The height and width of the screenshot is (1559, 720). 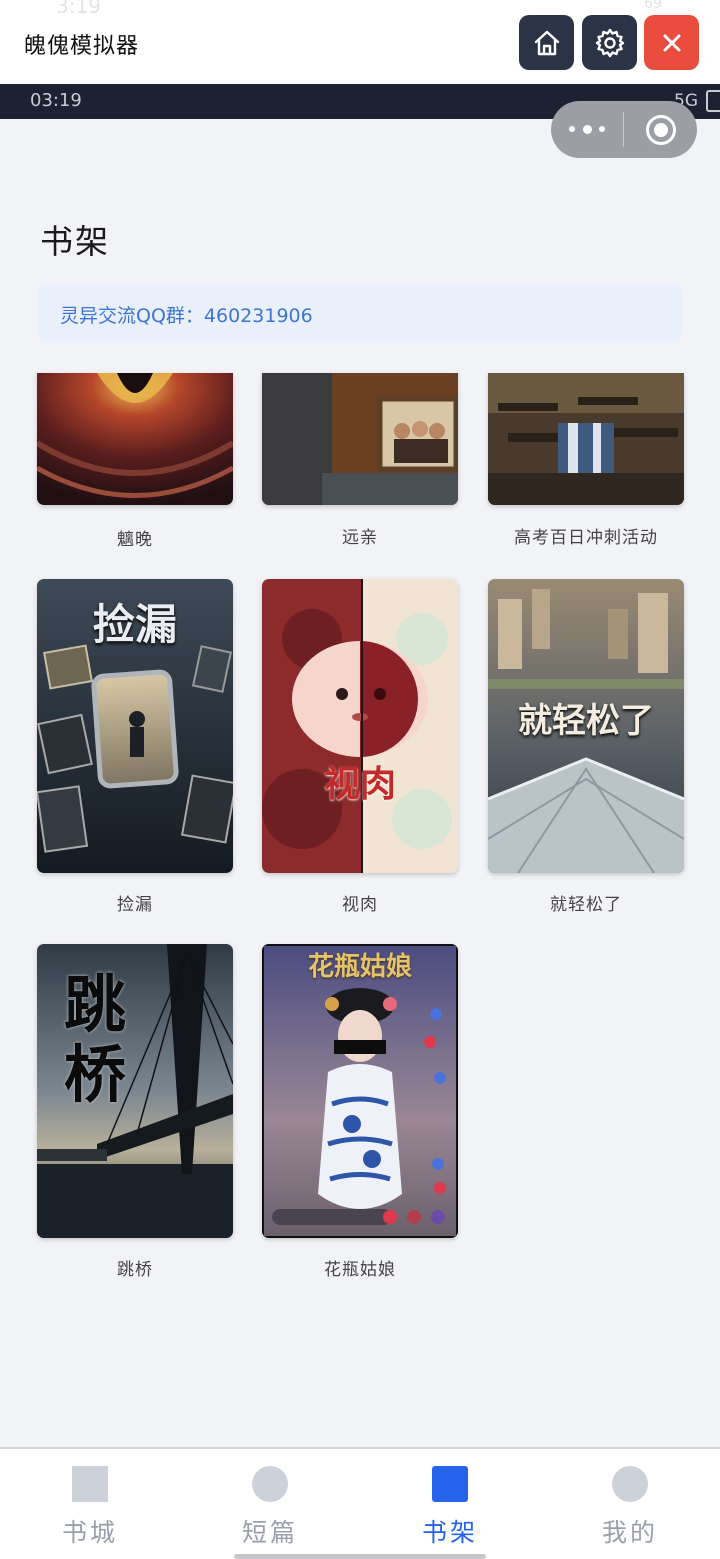 What do you see at coordinates (713, 101) in the screenshot?
I see `battery-icon` at bounding box center [713, 101].